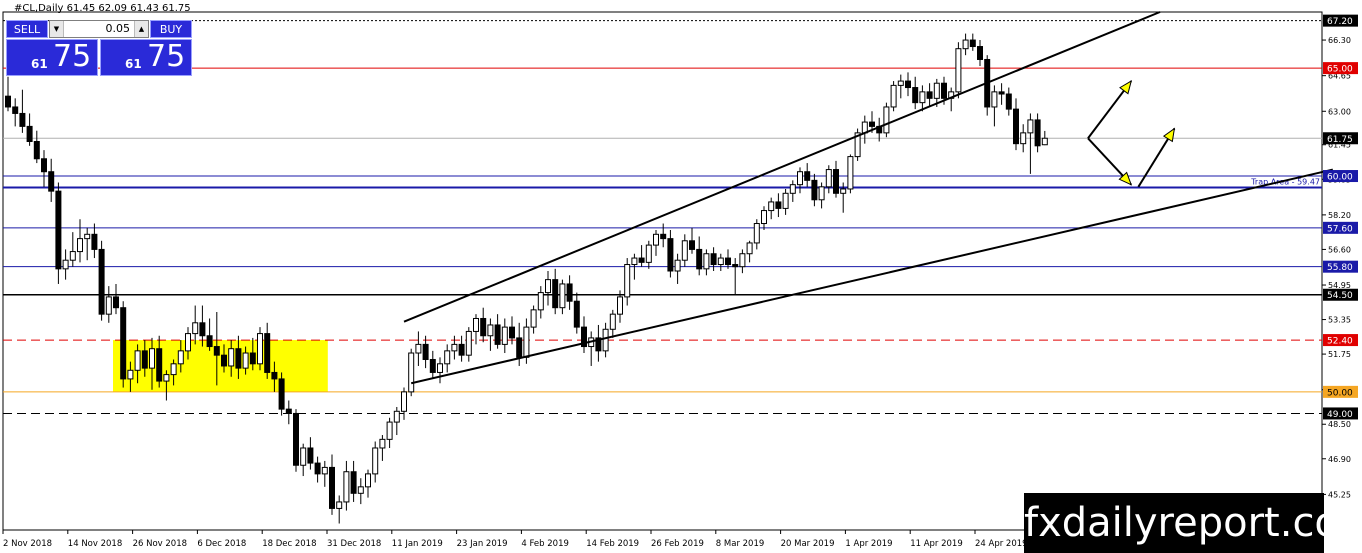  Describe the element at coordinates (808, 544) in the screenshot. I see `x-tick-label: 20 Mar 2019` at that location.